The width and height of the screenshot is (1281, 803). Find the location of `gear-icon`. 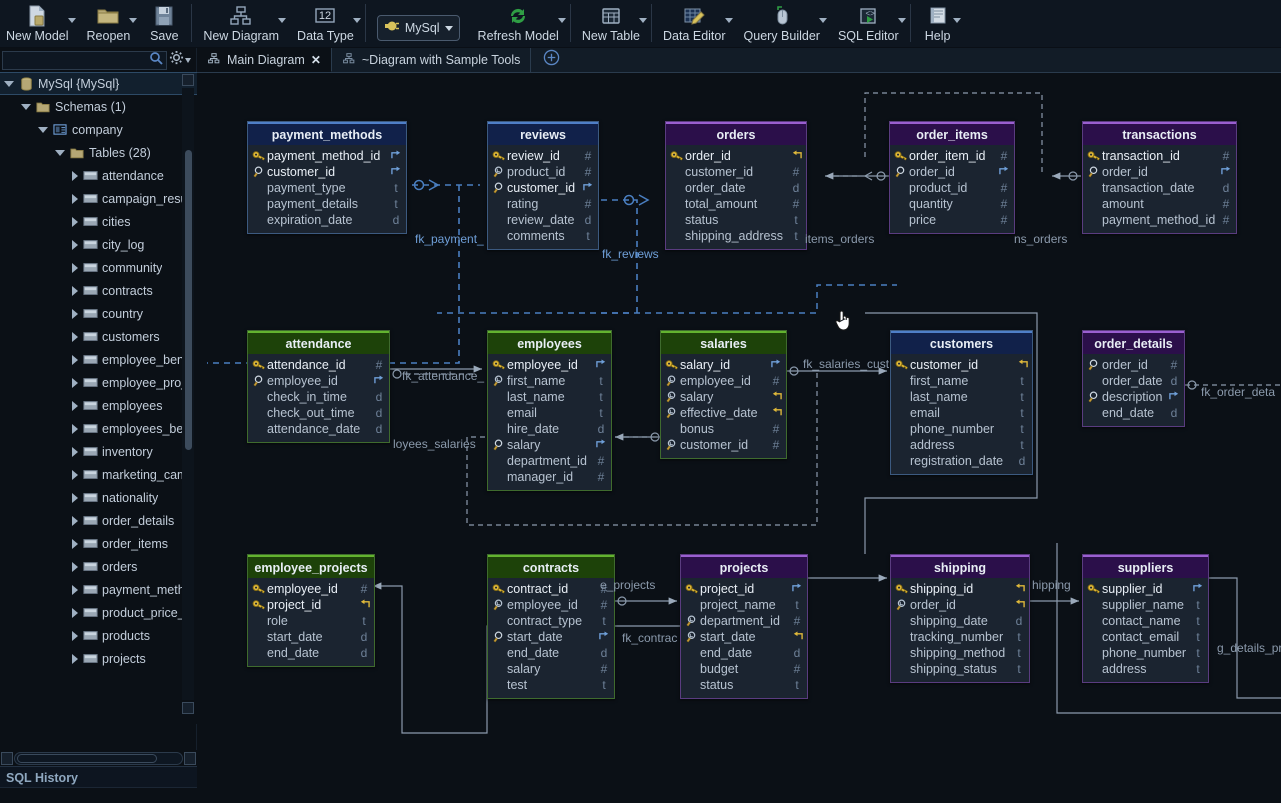

gear-icon is located at coordinates (176, 60).